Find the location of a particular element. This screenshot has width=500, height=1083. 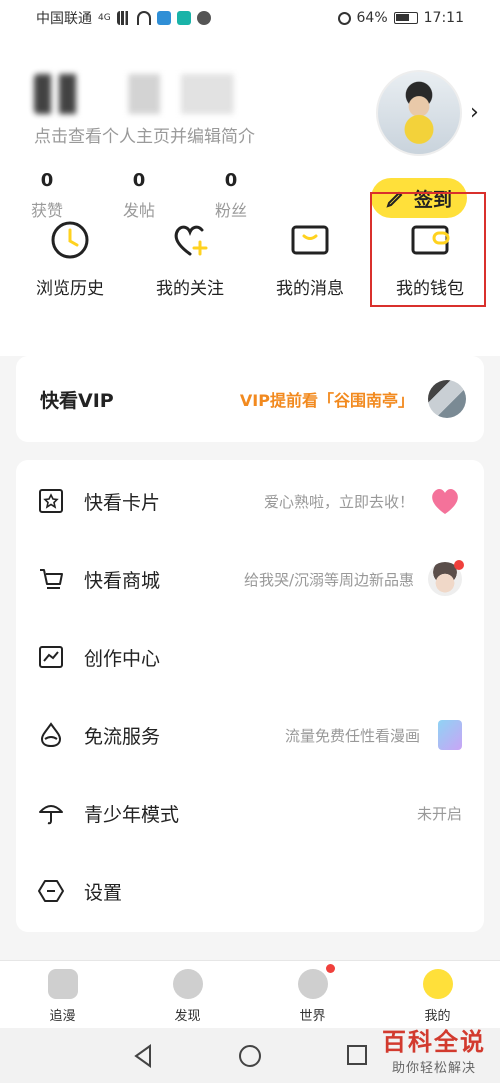

menu-item-creator: 创作中心 is located at coordinates (250, 657).